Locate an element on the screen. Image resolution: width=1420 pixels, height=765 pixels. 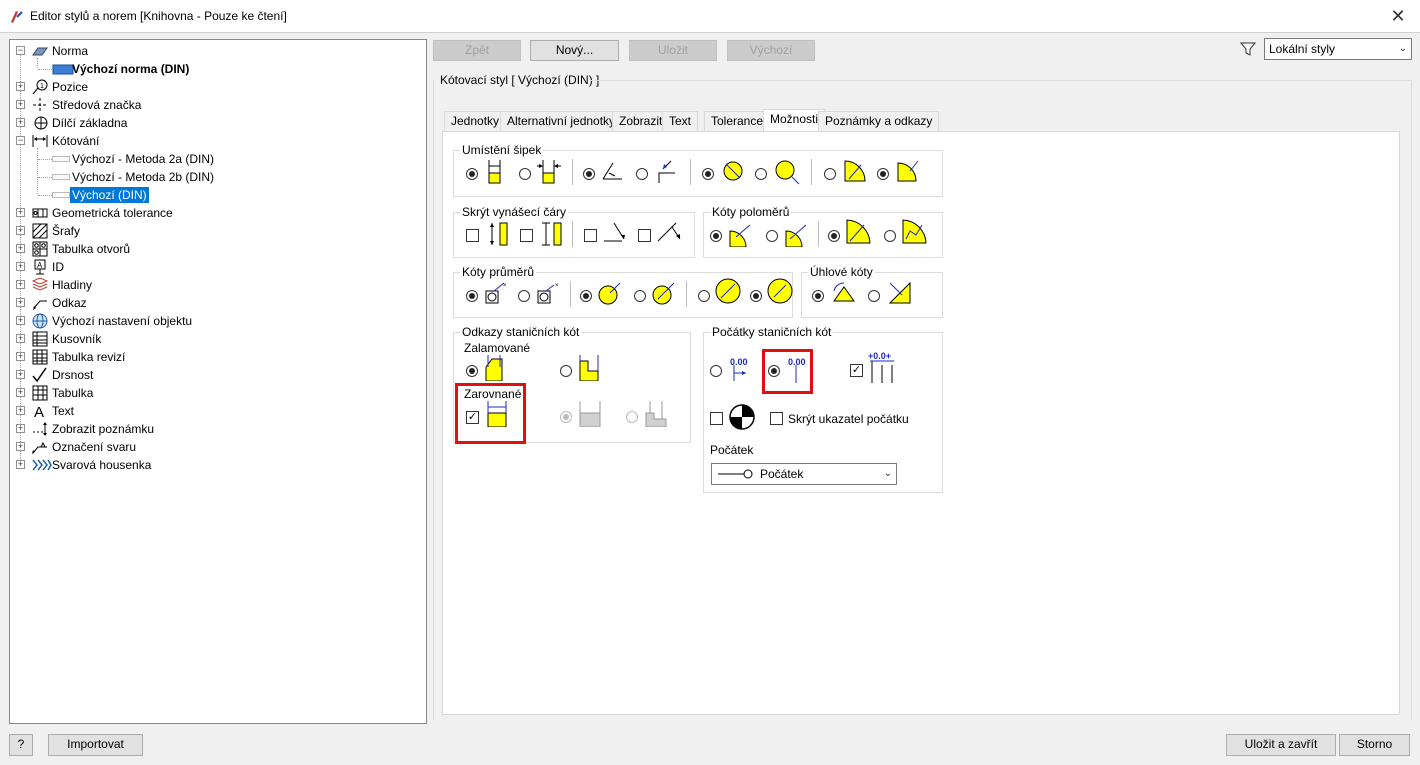
tab-tolerance: Tolerance is located at coordinates (737, 121).